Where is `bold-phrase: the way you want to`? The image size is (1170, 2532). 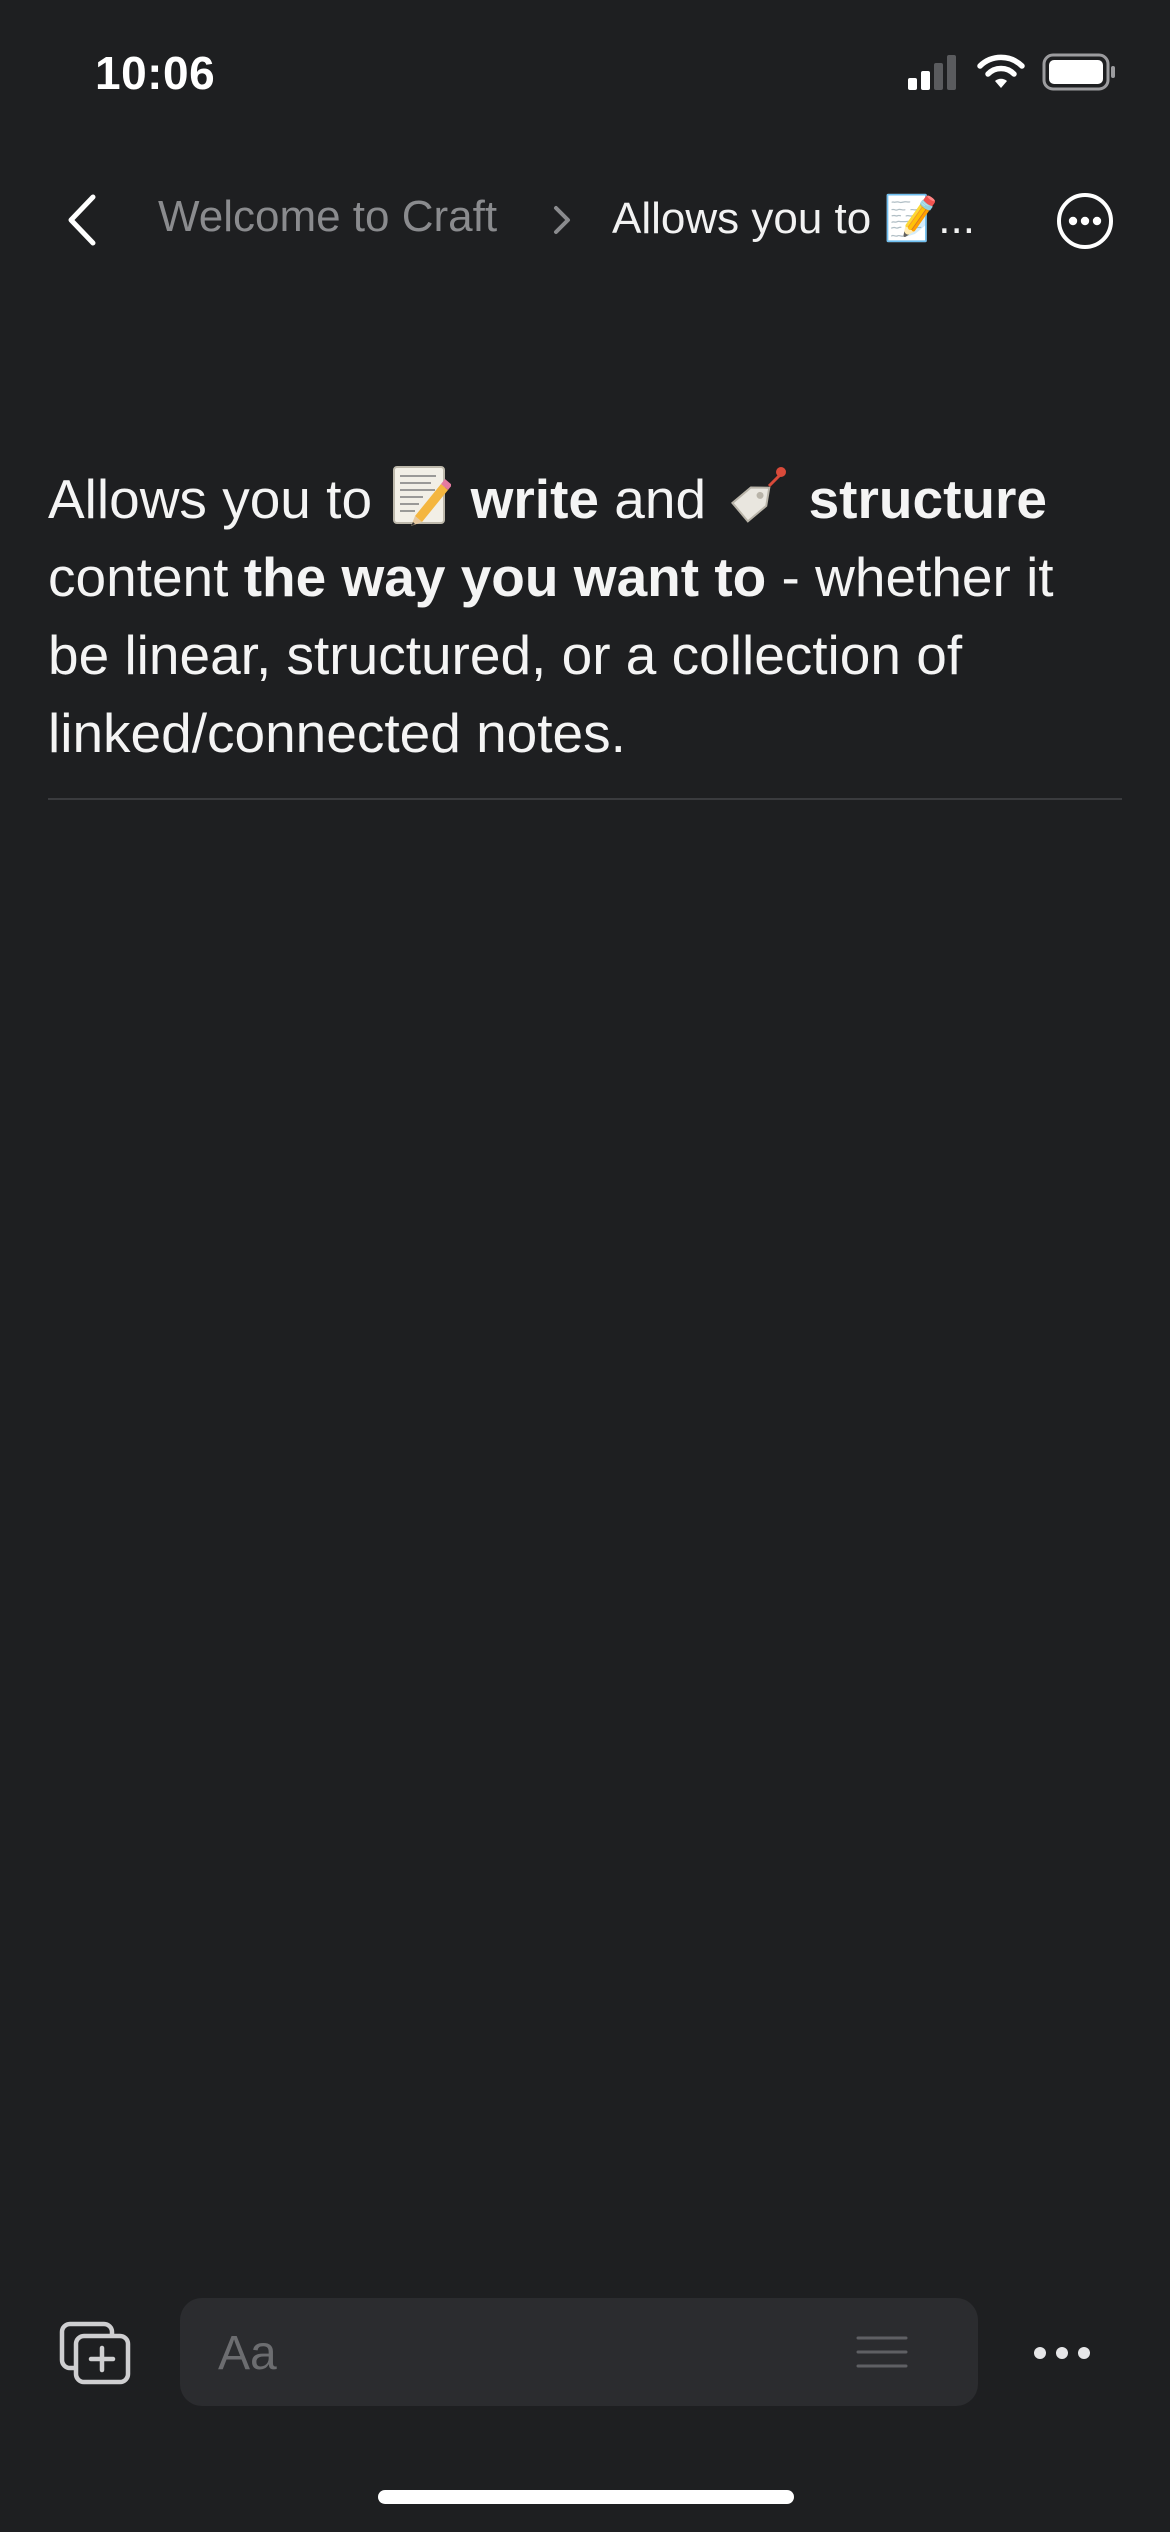 bold-phrase: the way you want to is located at coordinates (505, 577).